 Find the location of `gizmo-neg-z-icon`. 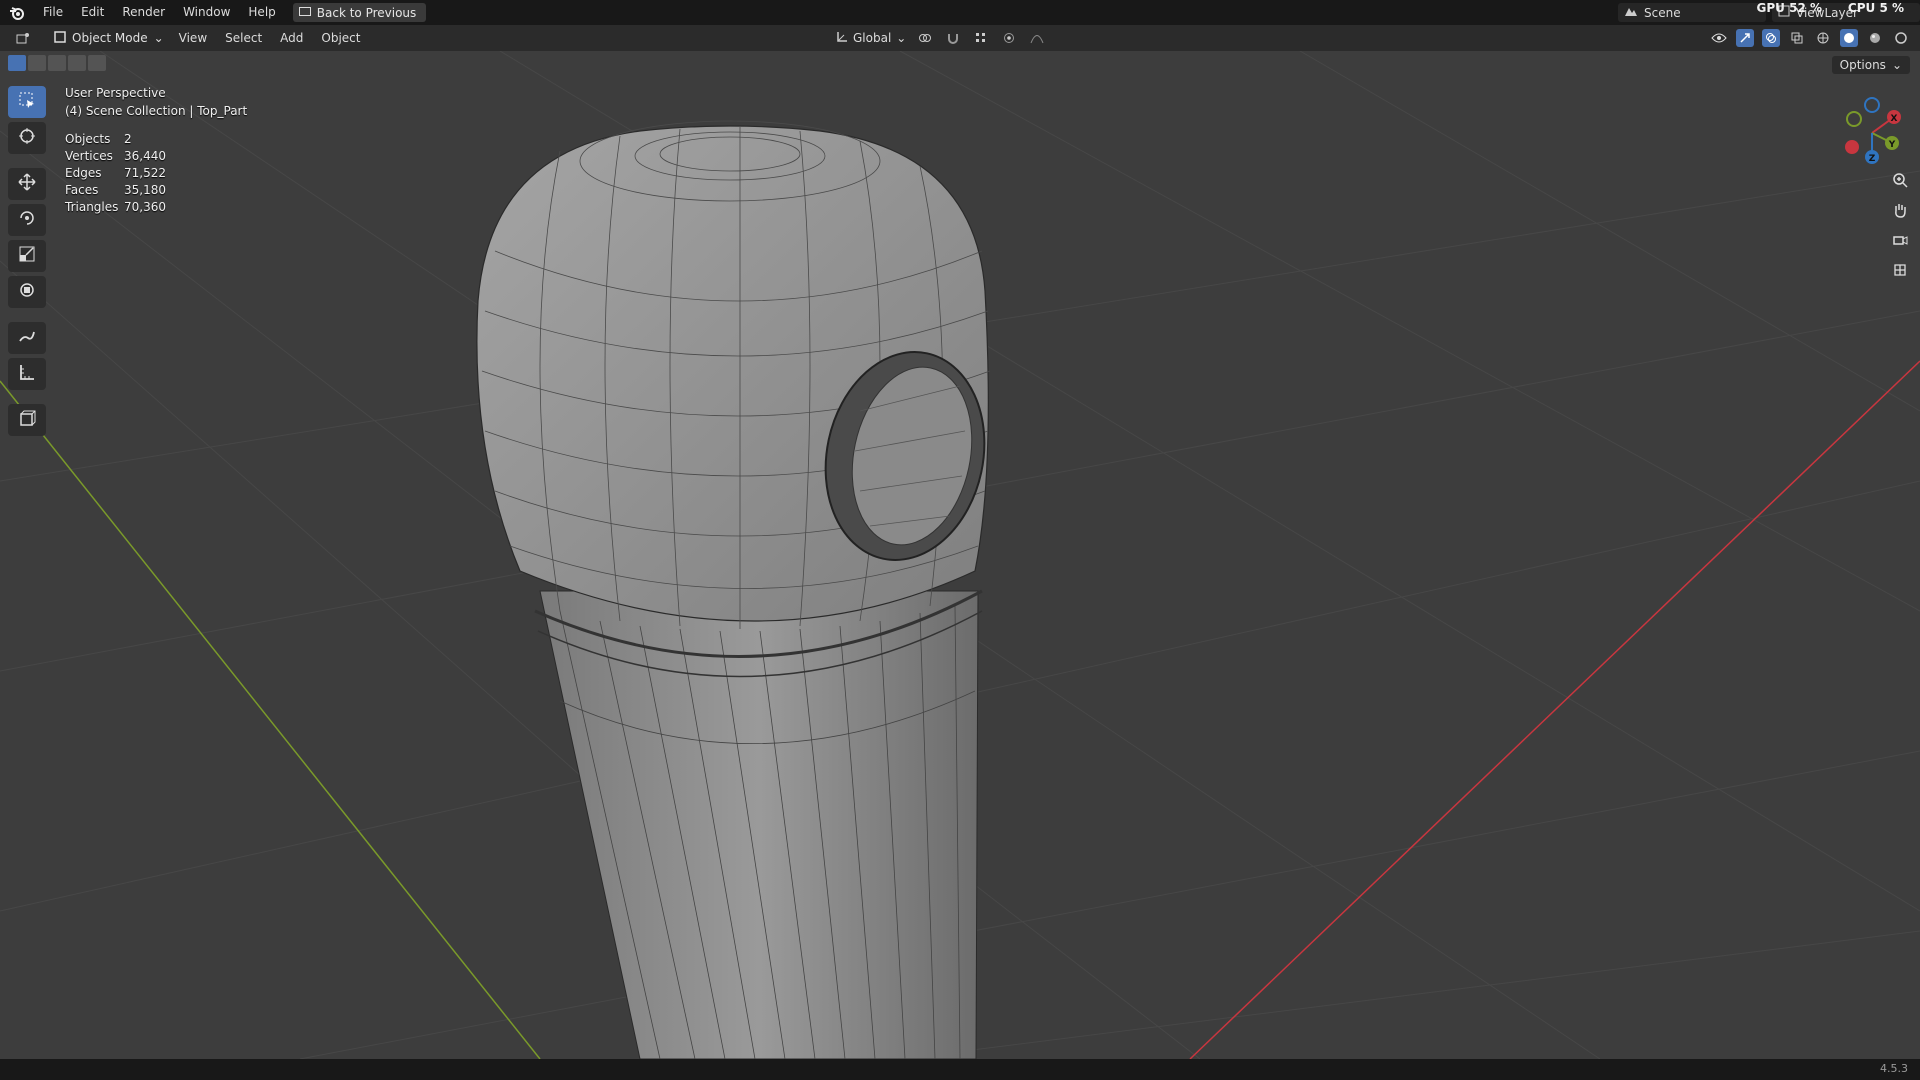

gizmo-neg-z-icon is located at coordinates (1872, 105).